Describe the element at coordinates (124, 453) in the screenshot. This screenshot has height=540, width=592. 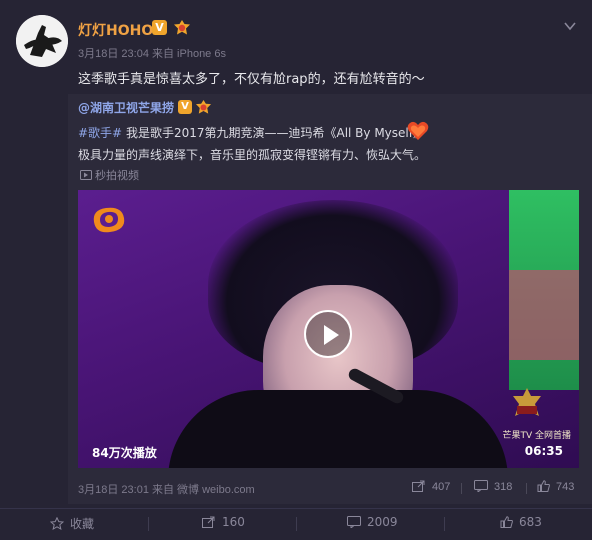
I see `view-count: 84万次播放` at that location.